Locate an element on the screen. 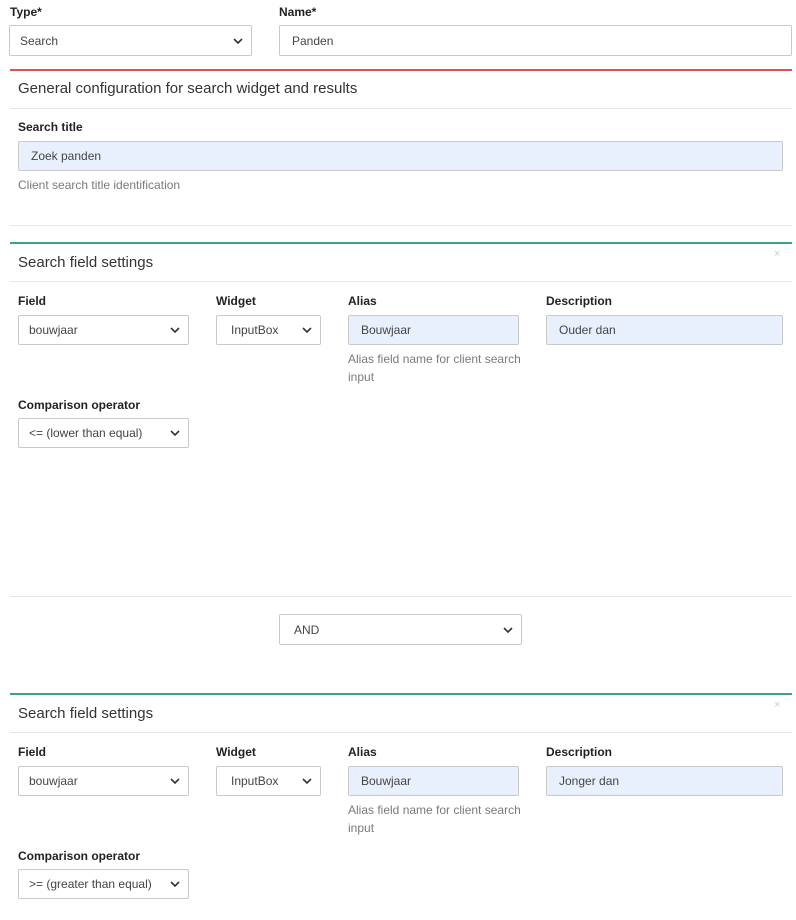 The height and width of the screenshot is (920, 796). description-input: Jonger dan is located at coordinates (664, 781).